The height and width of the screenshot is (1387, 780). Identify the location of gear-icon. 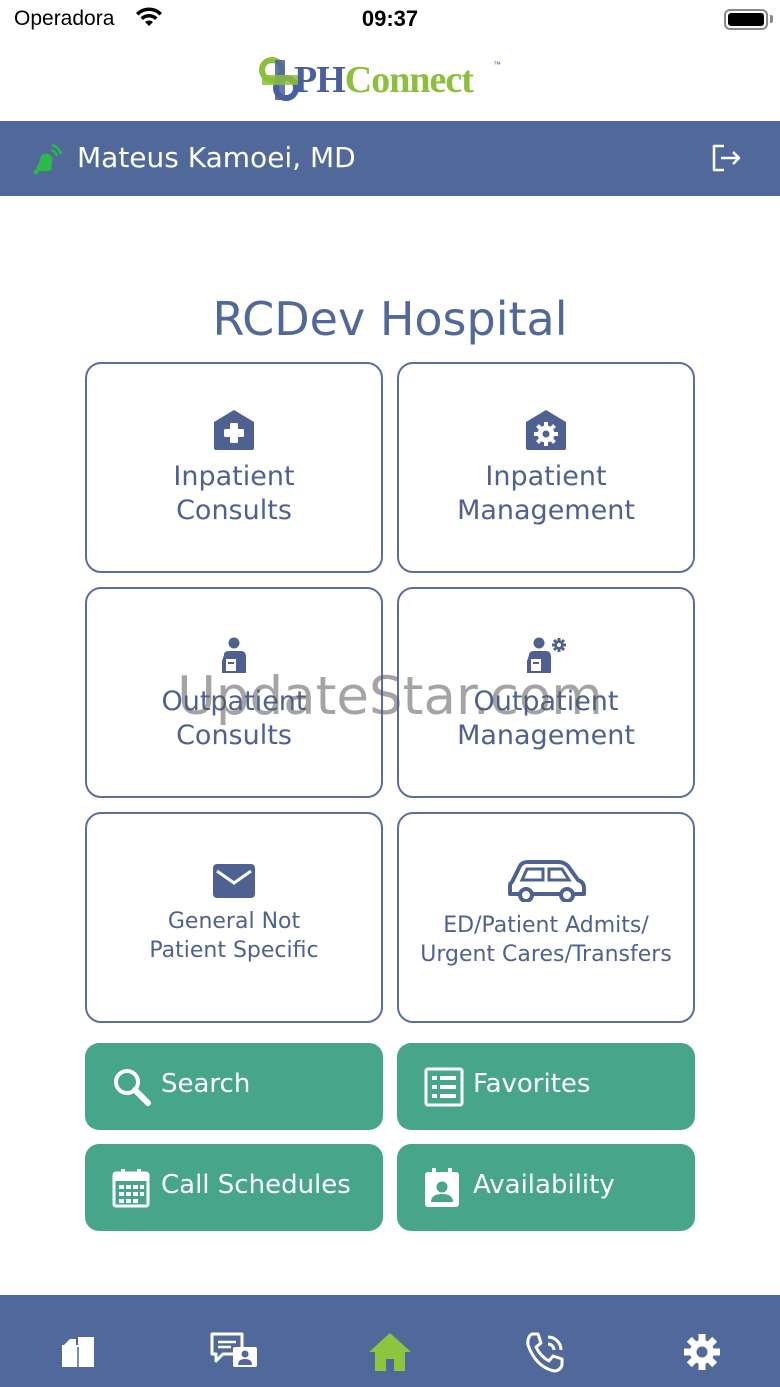
(702, 1359).